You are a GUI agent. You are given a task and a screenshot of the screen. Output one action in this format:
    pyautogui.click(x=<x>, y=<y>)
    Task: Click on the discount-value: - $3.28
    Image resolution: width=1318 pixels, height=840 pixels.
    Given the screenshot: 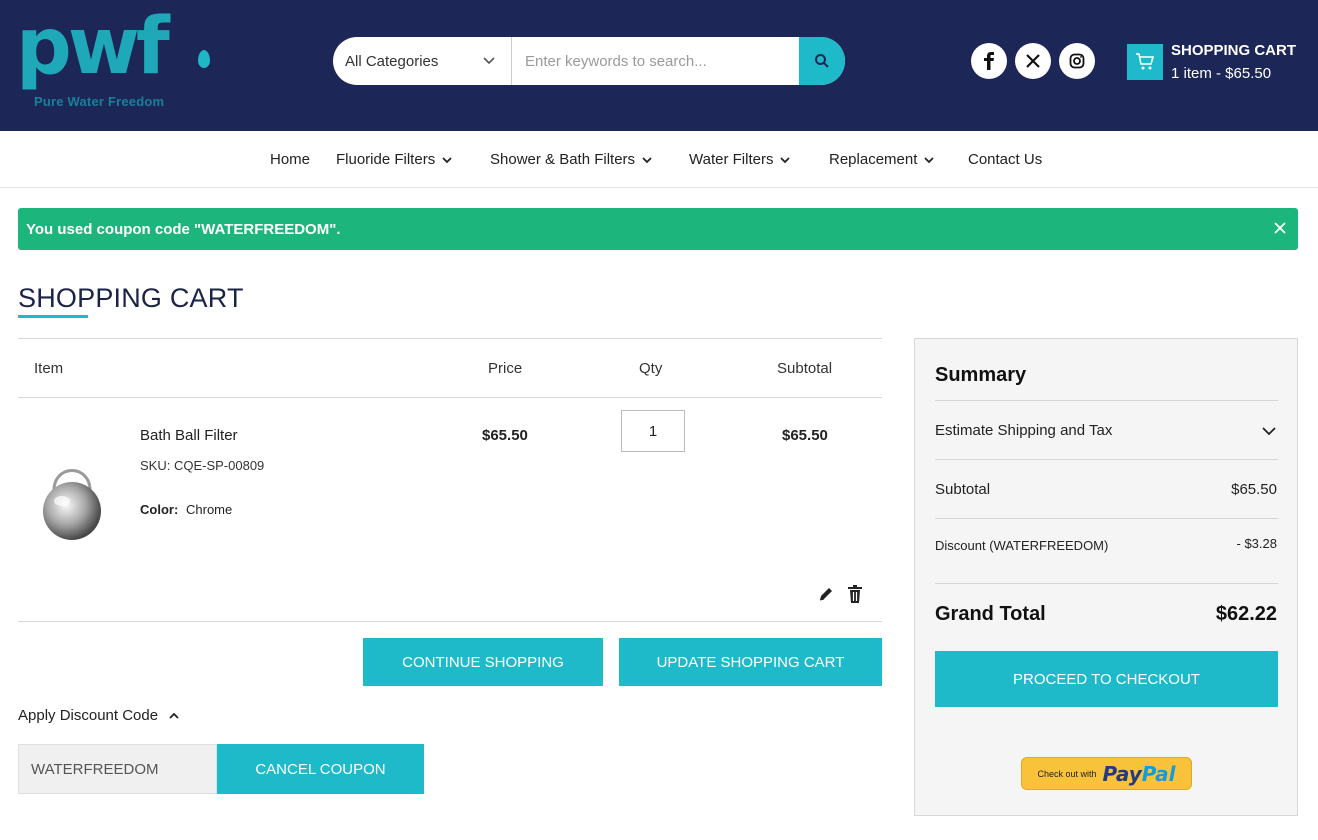 What is the action you would take?
    pyautogui.click(x=1256, y=543)
    